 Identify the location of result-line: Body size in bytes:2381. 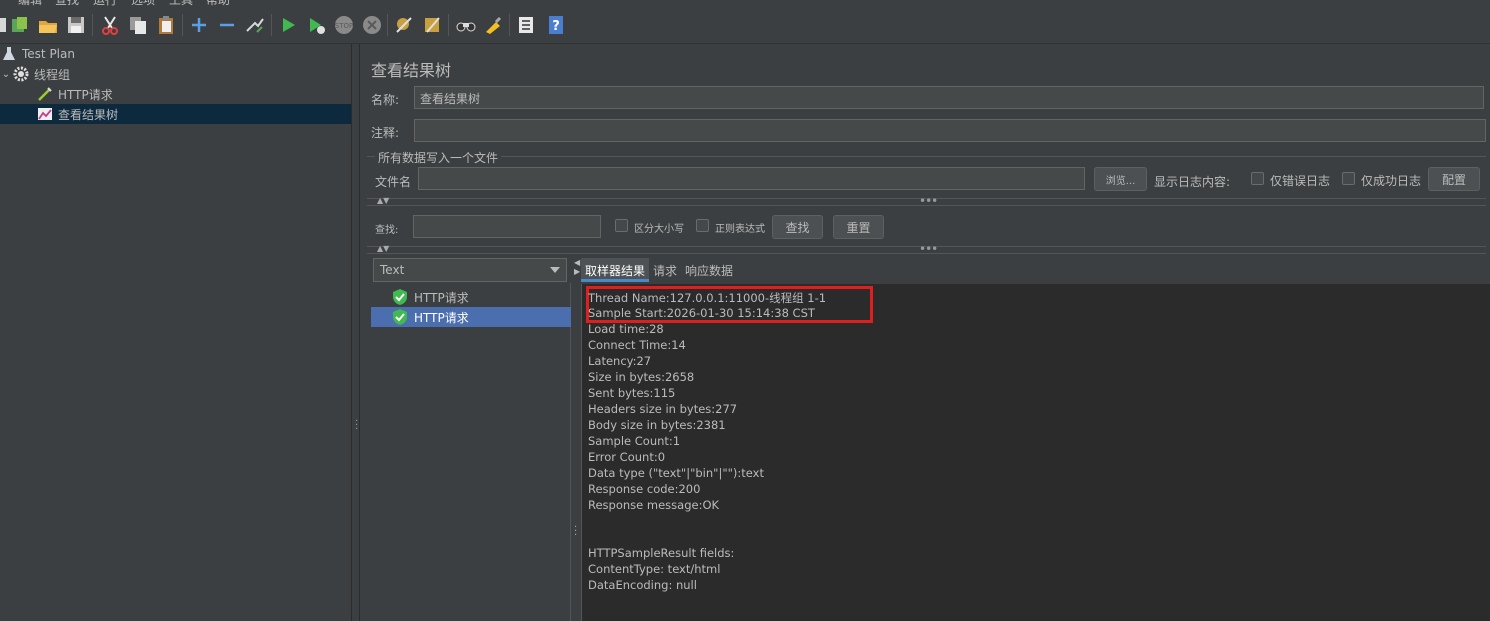
(657, 425).